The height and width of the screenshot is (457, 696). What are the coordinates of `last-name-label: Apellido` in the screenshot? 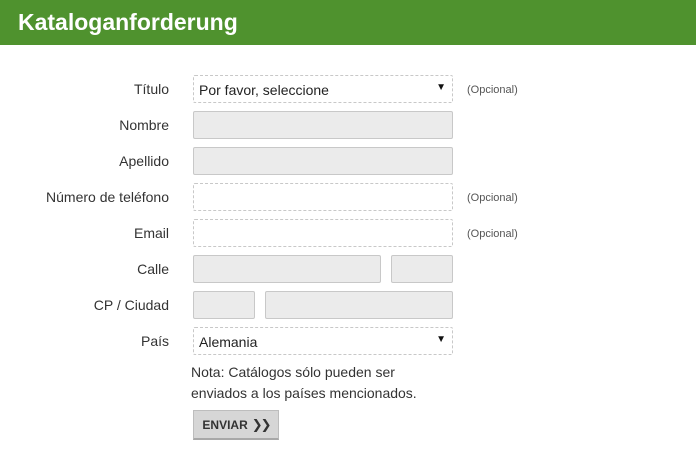 It's located at (144, 161).